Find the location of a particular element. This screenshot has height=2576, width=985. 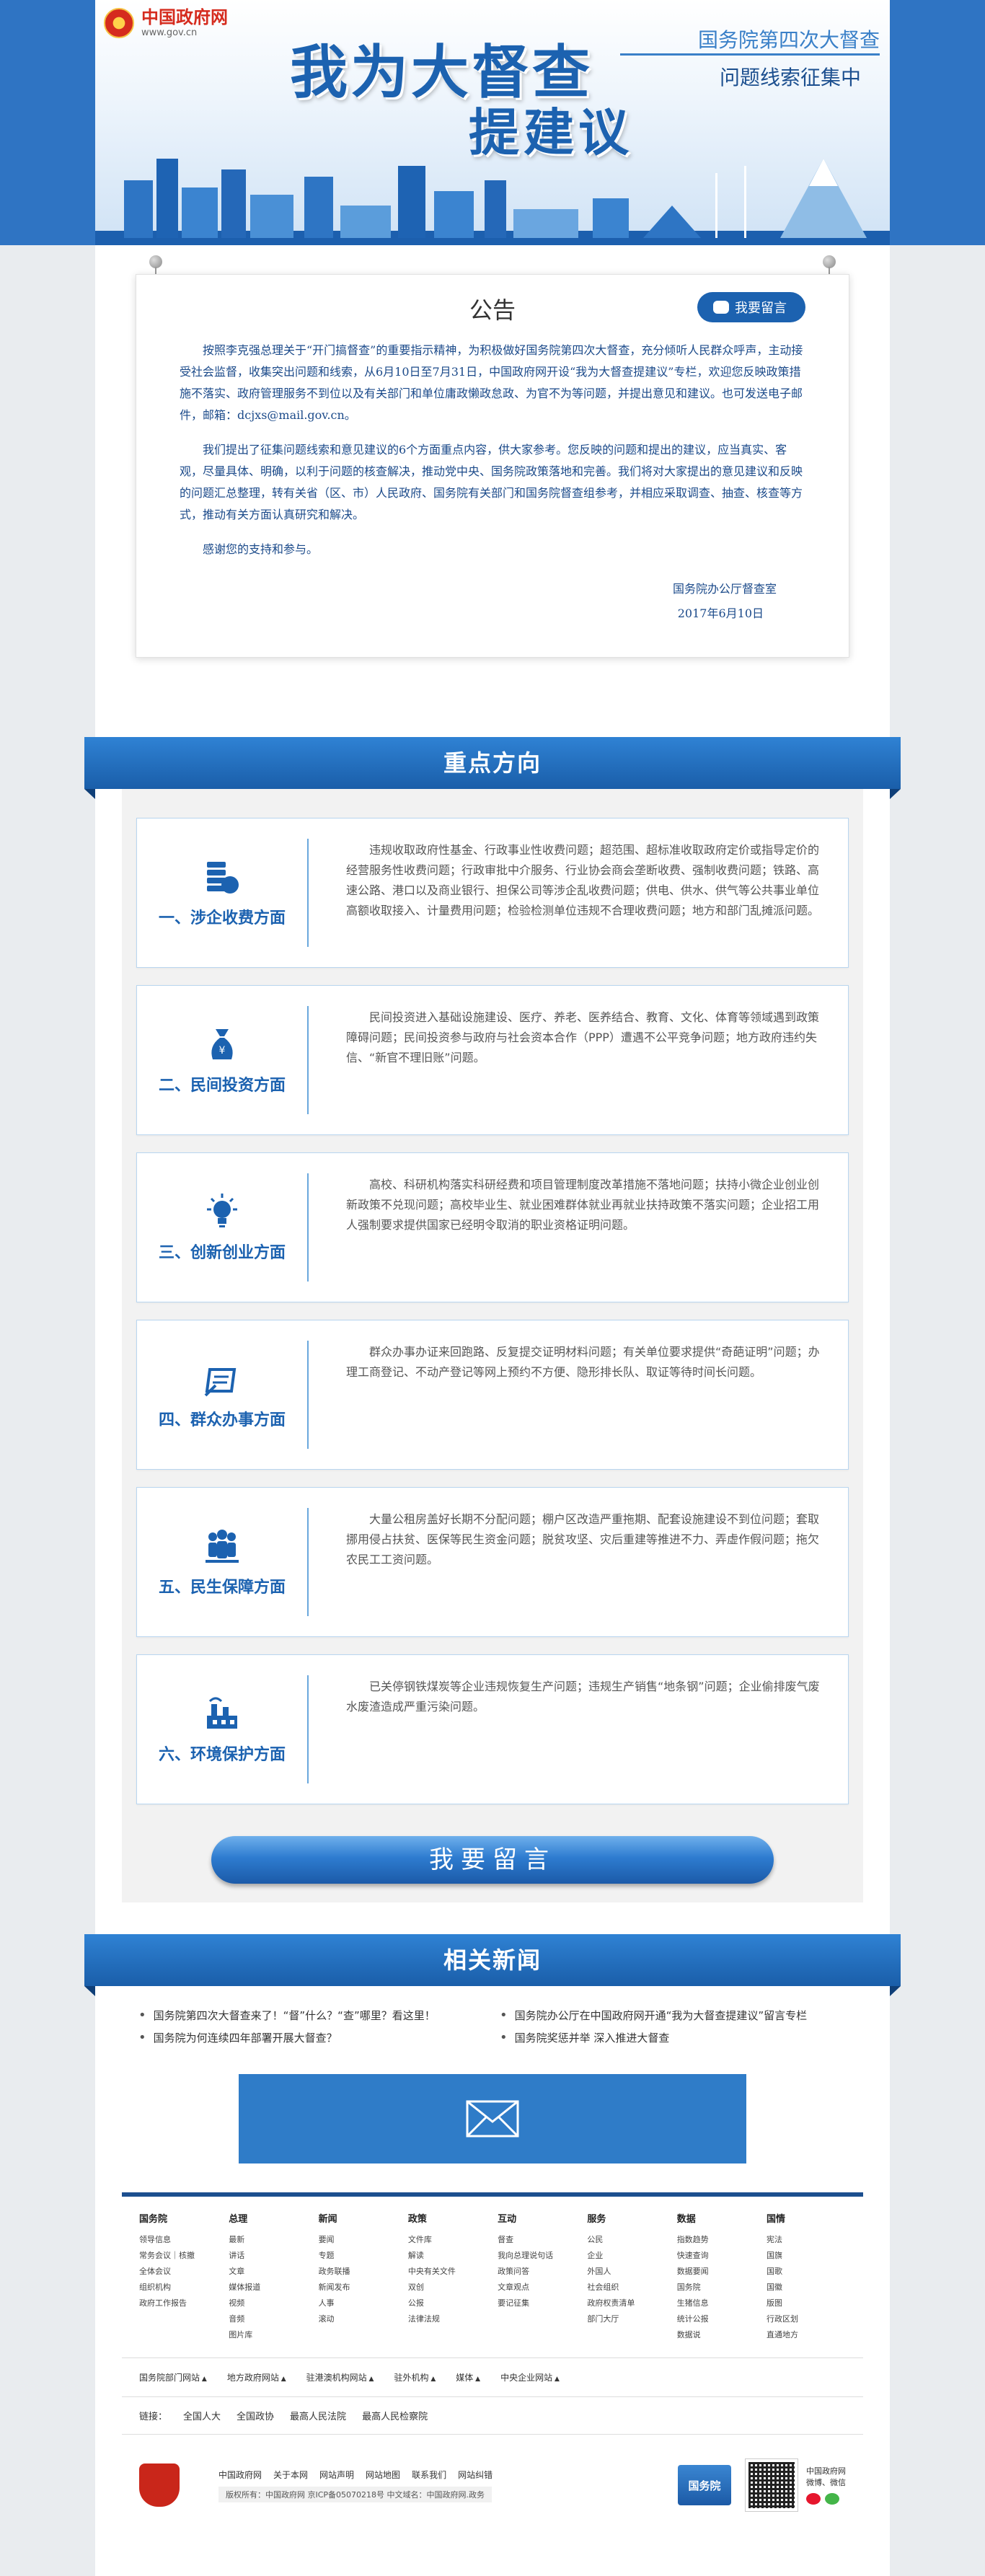

lightbulb-icon is located at coordinates (222, 1210).